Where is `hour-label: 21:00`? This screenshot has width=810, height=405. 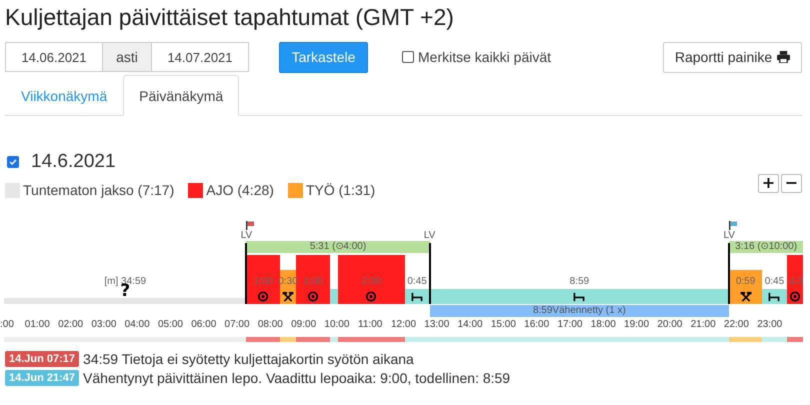
hour-label: 21:00 is located at coordinates (703, 324).